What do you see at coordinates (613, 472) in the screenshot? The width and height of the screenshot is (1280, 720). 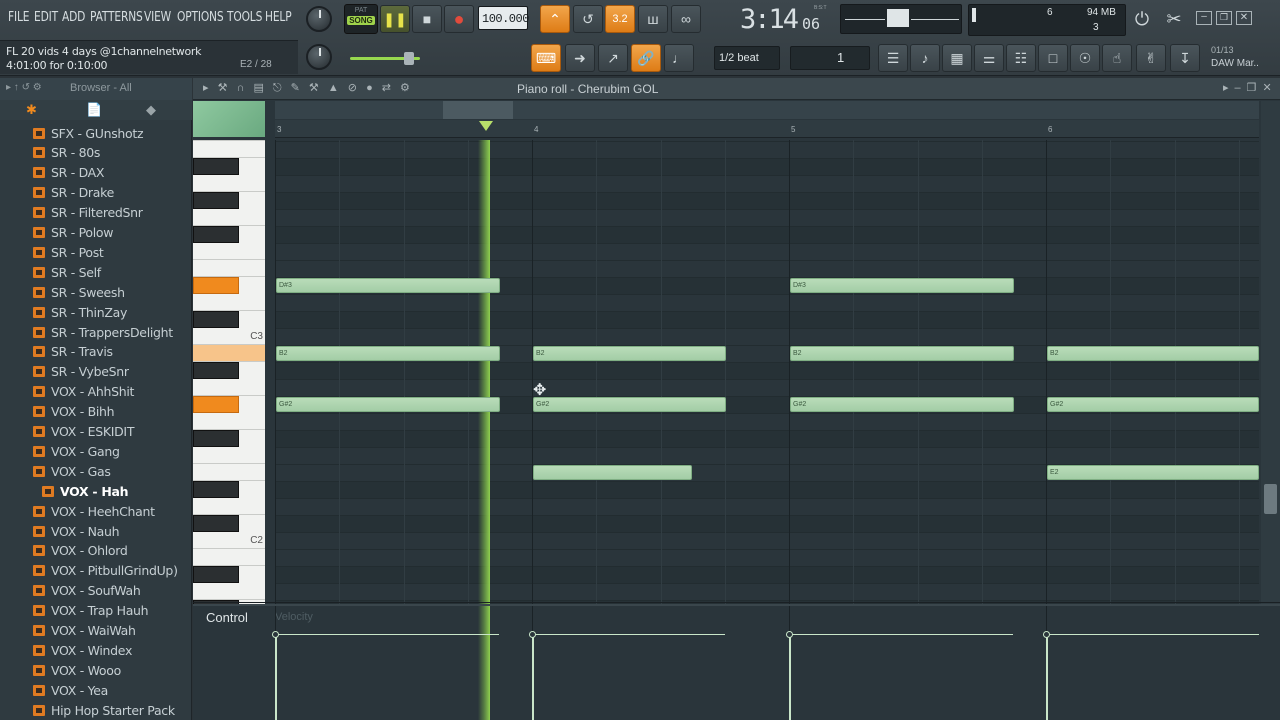 I see `note-e2` at bounding box center [613, 472].